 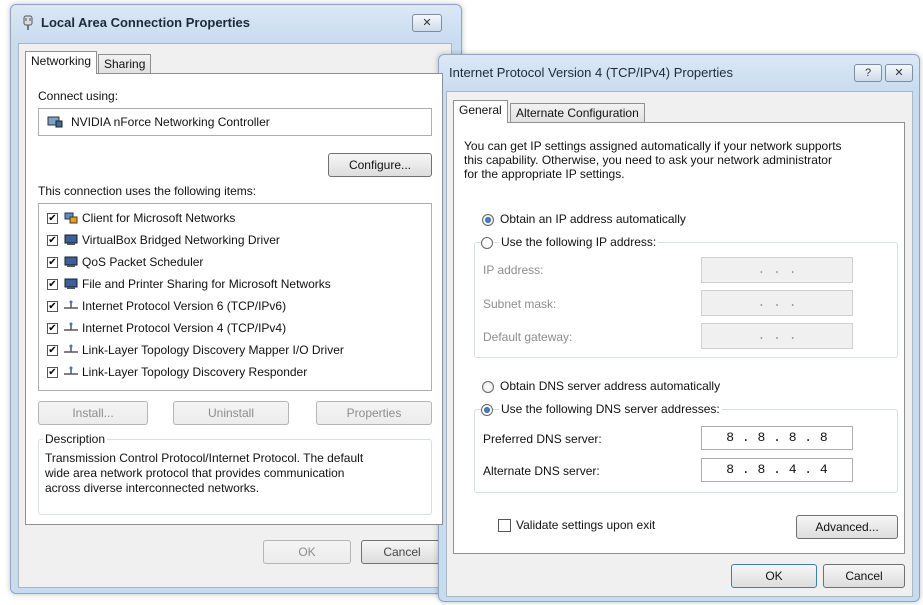 I want to click on obtain-dns-auto-label: Obtain DNS server address automatically, so click(x=610, y=386).